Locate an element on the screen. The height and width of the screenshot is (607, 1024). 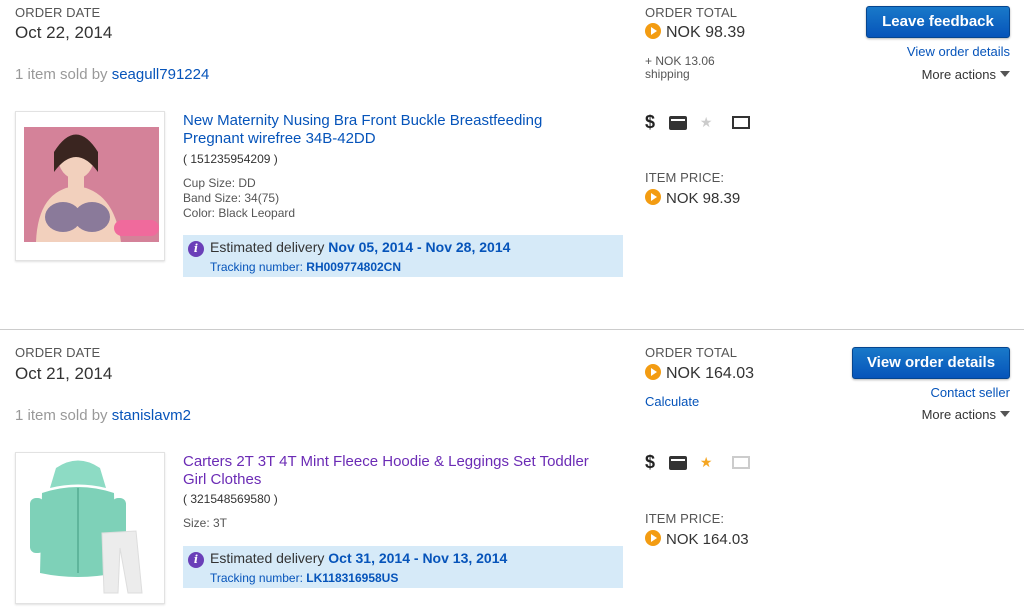
item-price-amount: NOK 164.03 is located at coordinates (707, 539).